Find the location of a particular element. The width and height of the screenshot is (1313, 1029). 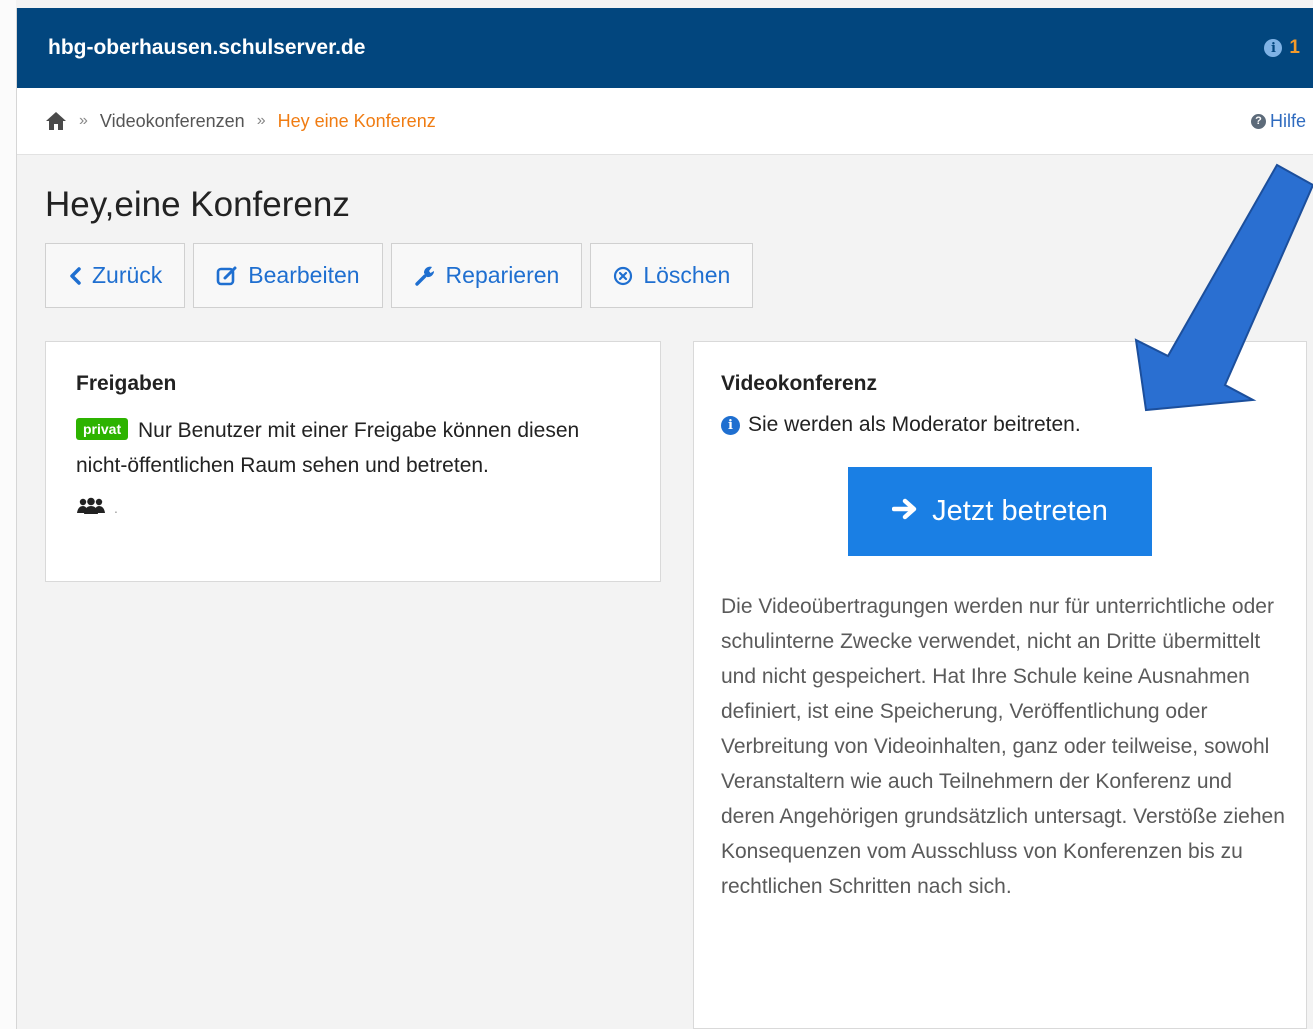

action-toolbar: Zurück Bearbeiten Reparieren Löschen is located at coordinates (399, 275).